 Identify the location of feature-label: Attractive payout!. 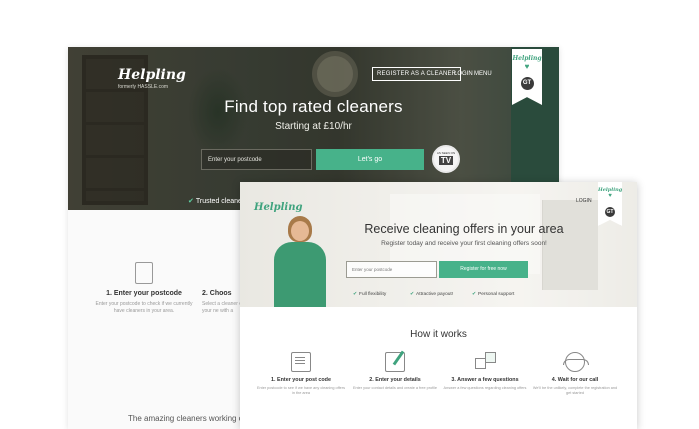
(435, 294).